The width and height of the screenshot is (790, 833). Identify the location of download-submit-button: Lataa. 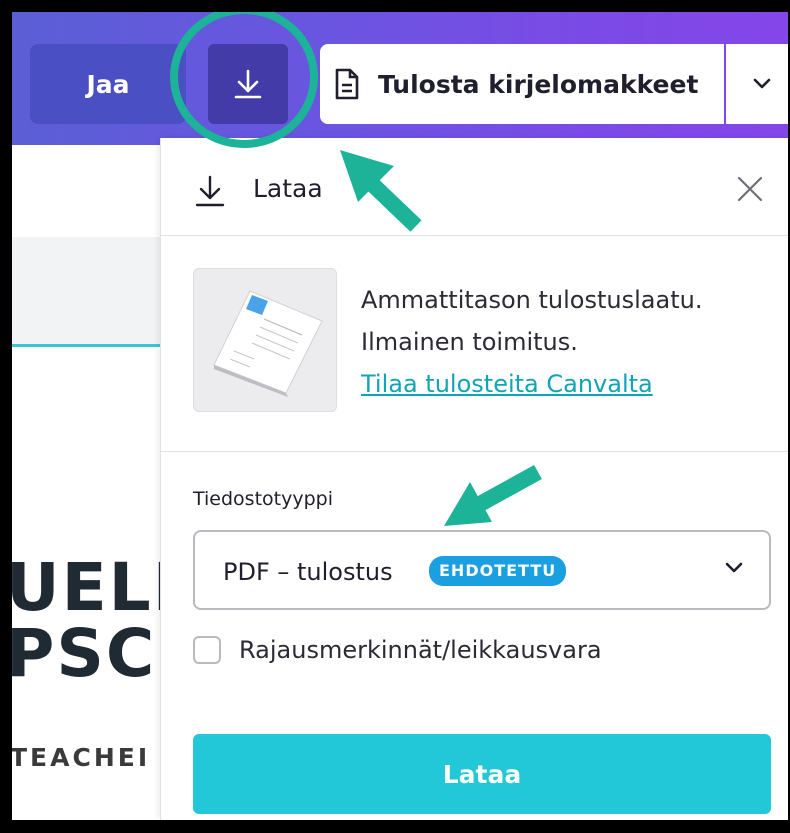
(482, 774).